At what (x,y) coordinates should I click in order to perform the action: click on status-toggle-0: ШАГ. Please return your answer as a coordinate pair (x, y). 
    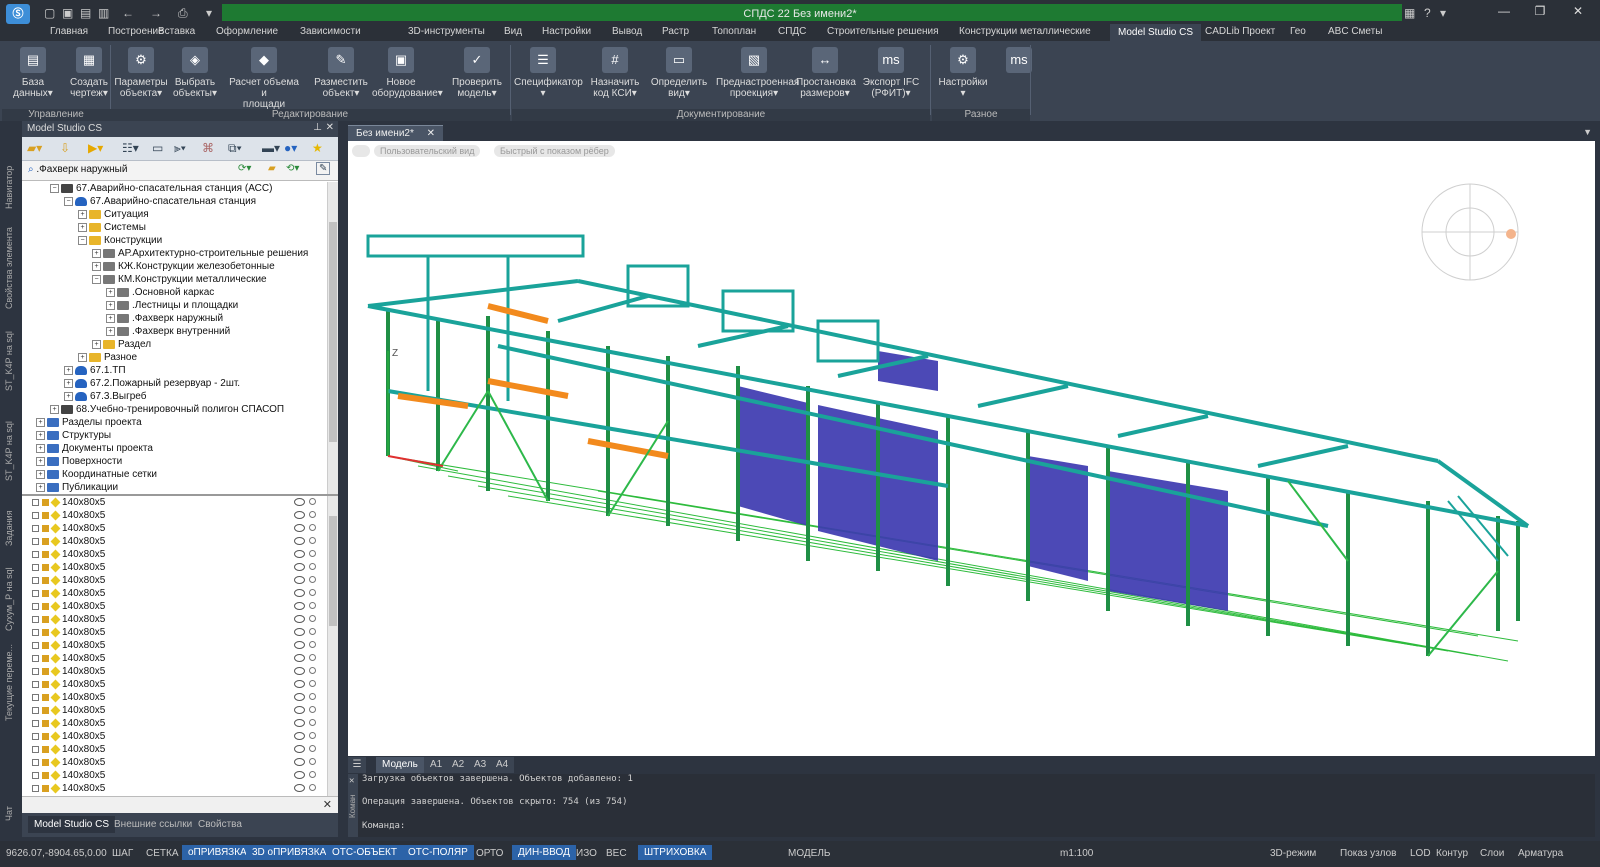
    Looking at the image, I should click on (122, 853).